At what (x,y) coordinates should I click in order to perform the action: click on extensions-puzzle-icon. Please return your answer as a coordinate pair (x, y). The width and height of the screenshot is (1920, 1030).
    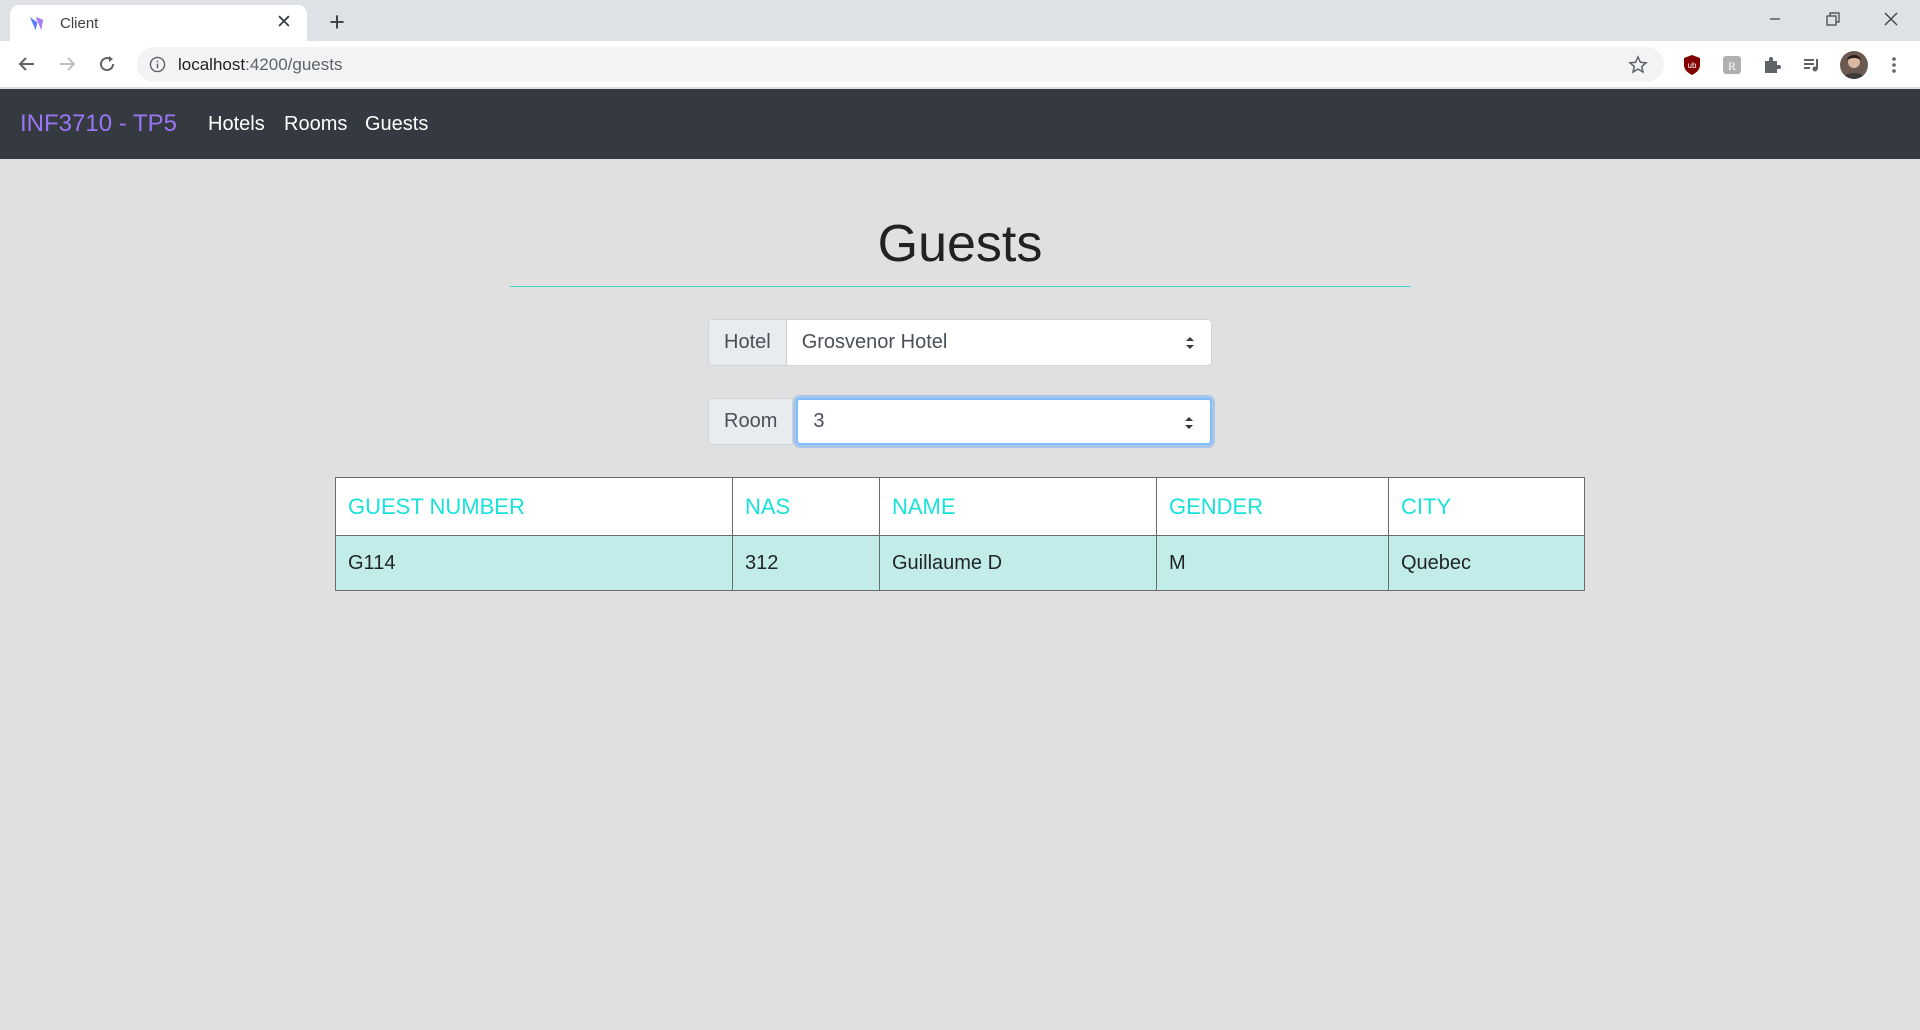
    Looking at the image, I should click on (1772, 65).